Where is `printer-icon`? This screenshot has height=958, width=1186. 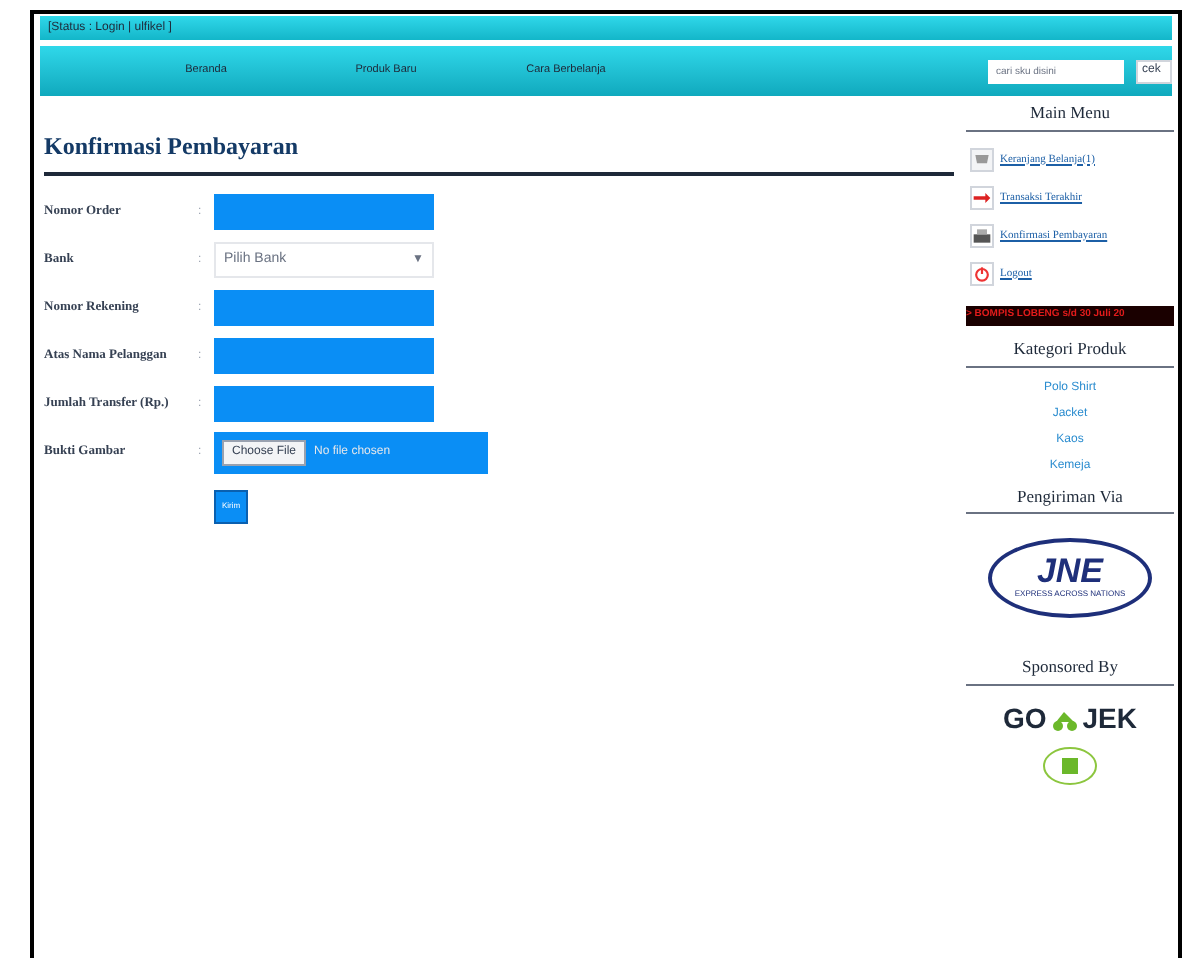
printer-icon is located at coordinates (982, 235).